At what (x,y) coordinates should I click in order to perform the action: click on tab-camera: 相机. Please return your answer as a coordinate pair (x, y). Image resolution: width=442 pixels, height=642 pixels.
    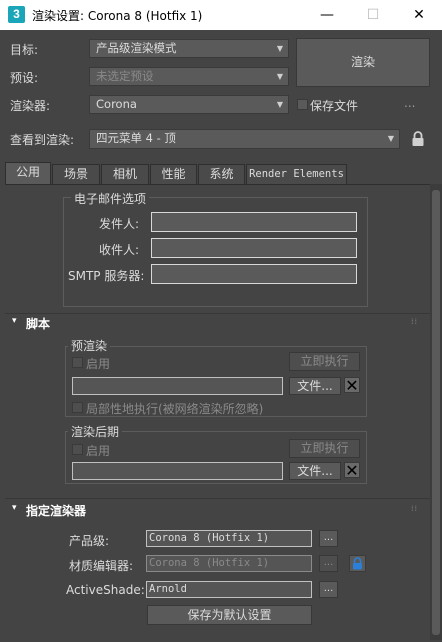
    Looking at the image, I should click on (125, 174).